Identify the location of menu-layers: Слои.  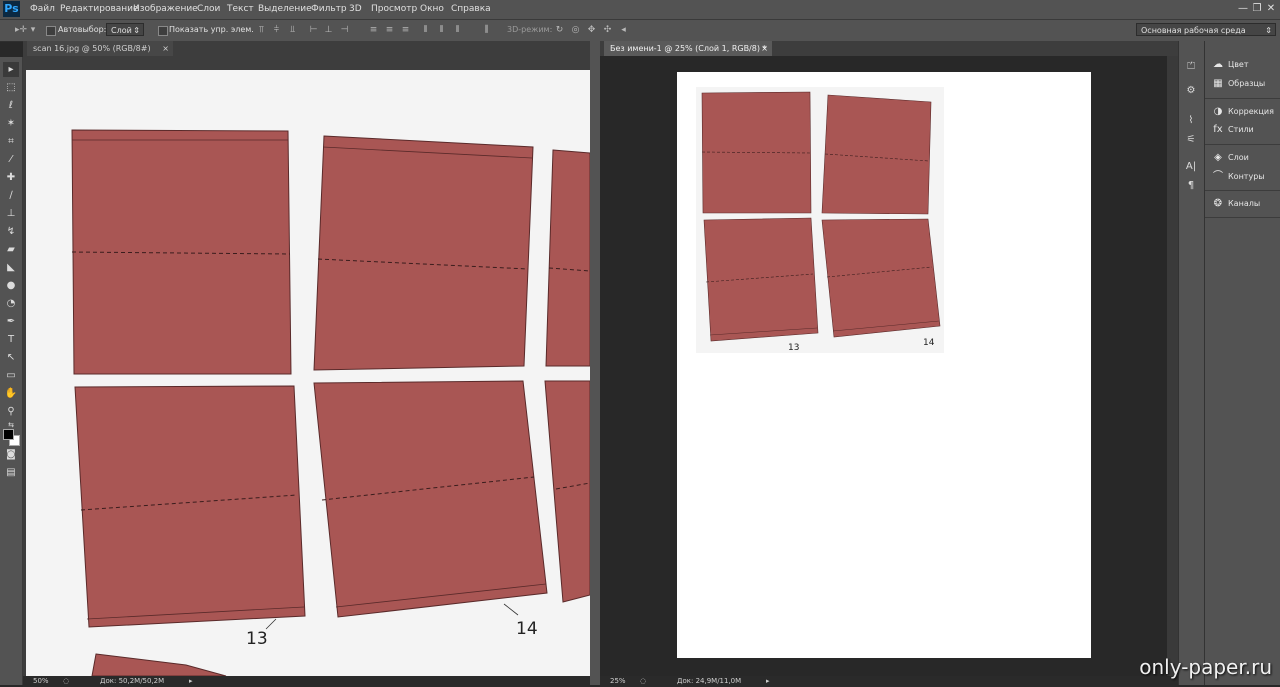
(208, 9).